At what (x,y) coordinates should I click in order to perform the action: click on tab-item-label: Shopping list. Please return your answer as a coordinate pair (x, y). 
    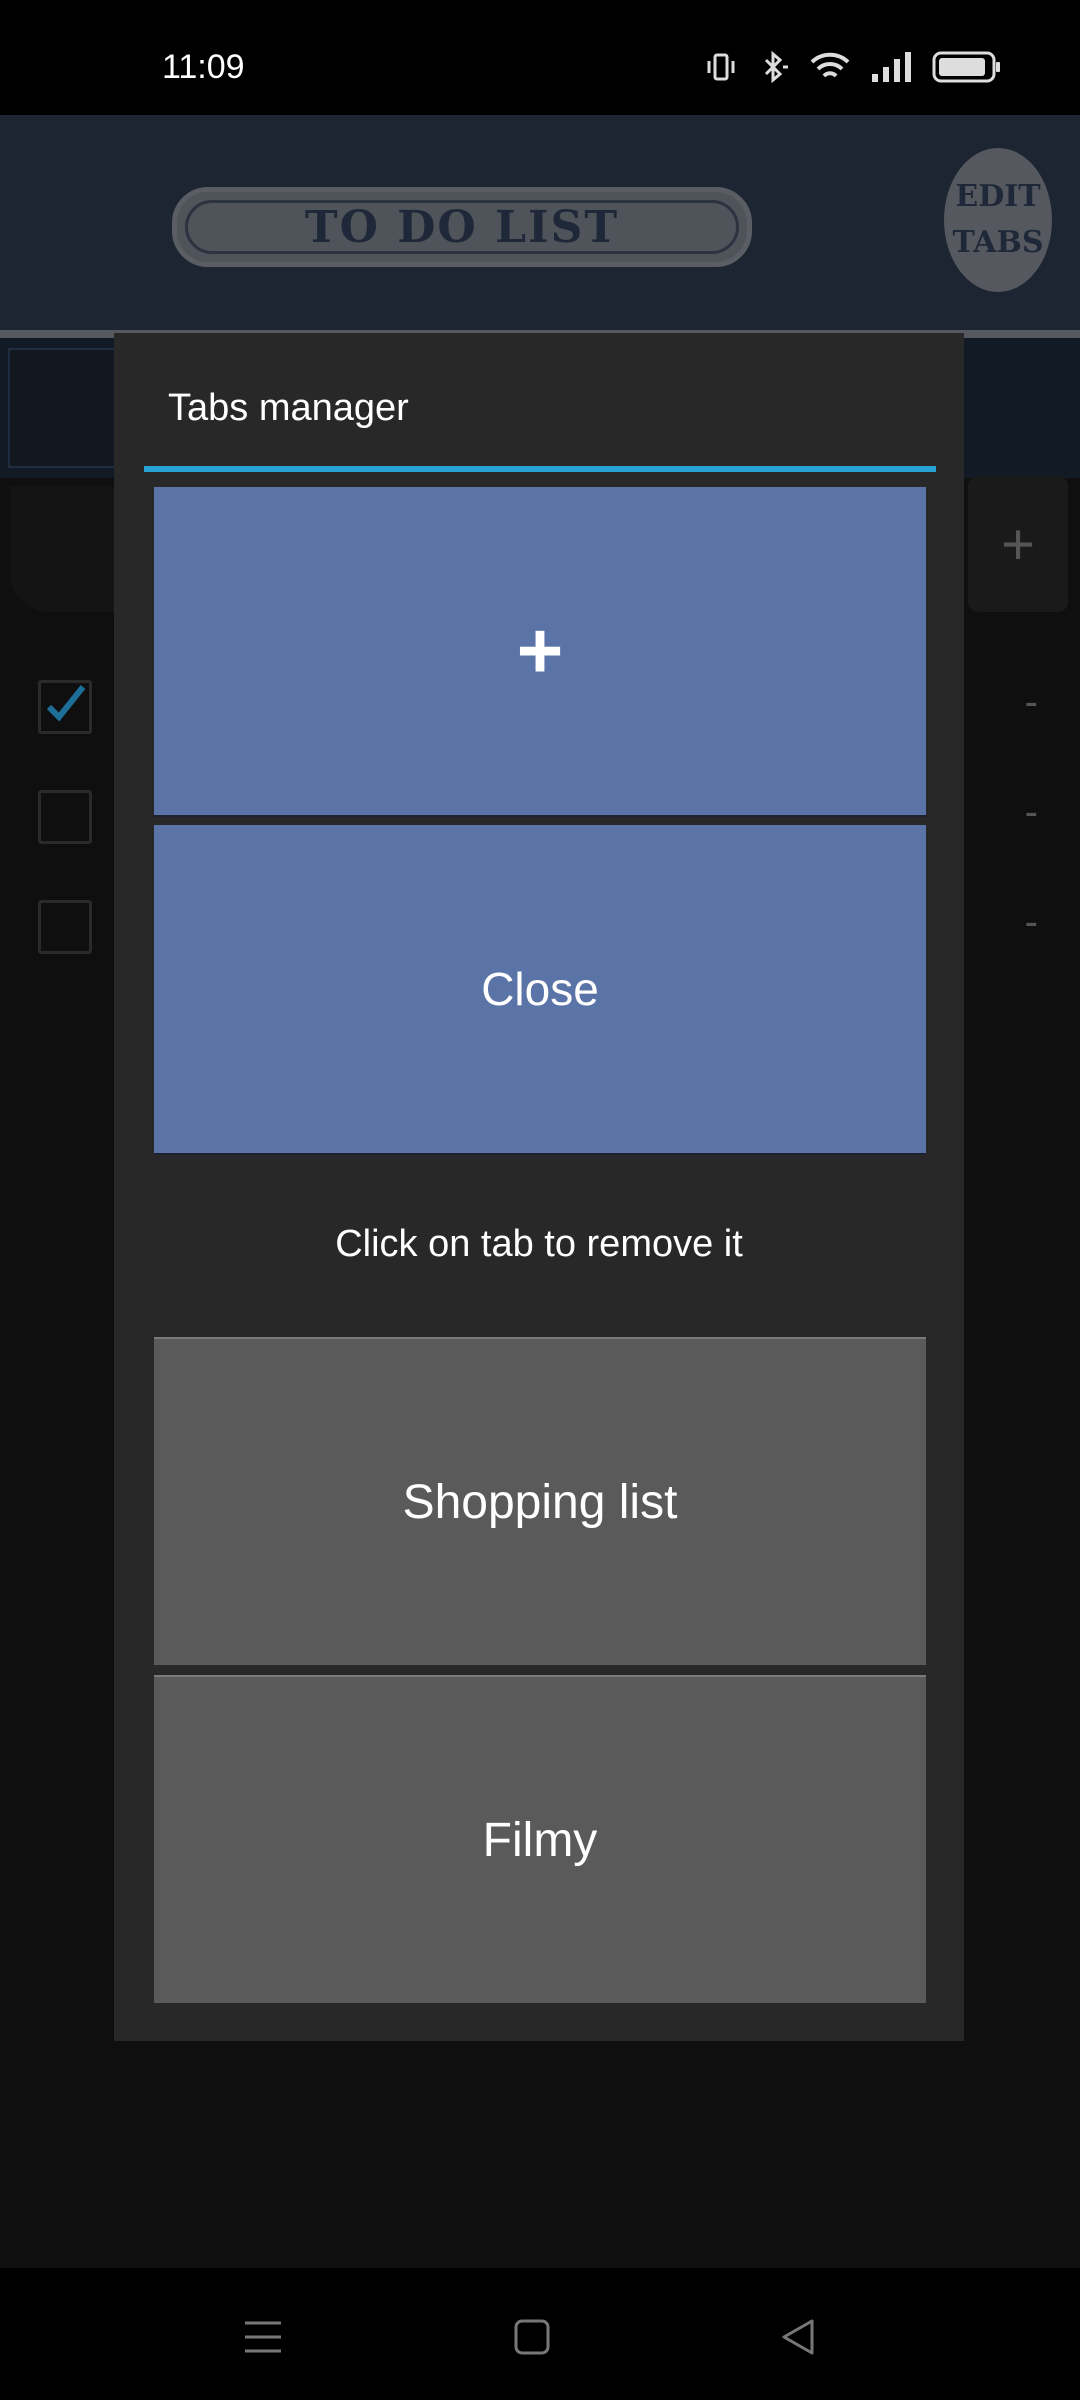
    Looking at the image, I should click on (540, 1502).